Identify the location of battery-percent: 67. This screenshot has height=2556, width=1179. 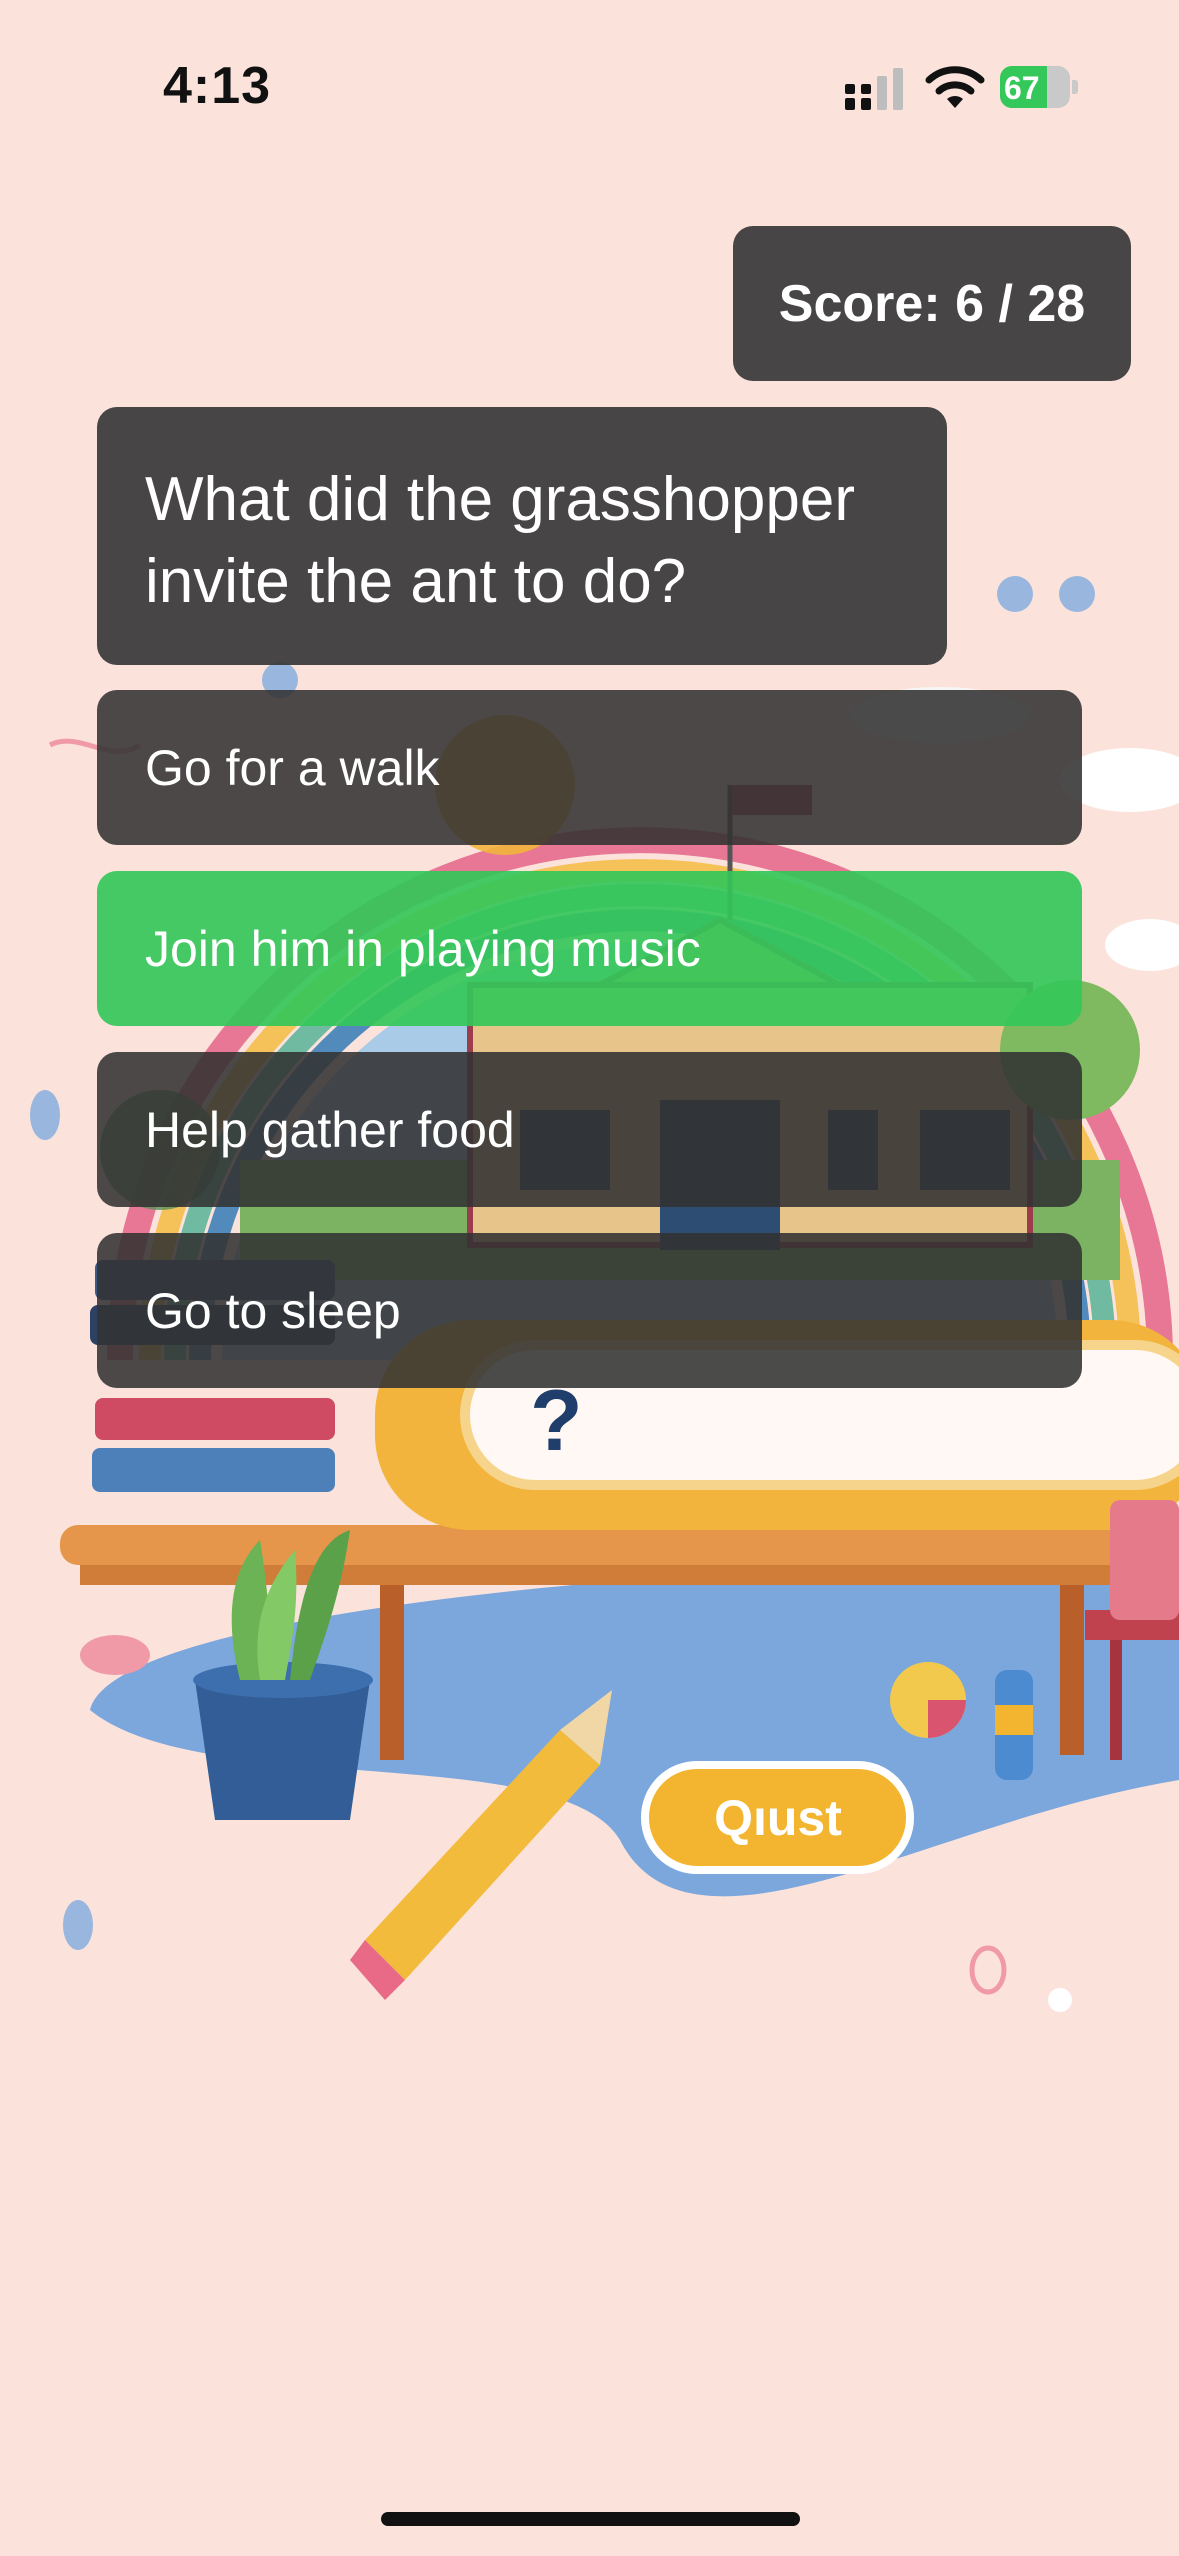
(1022, 88).